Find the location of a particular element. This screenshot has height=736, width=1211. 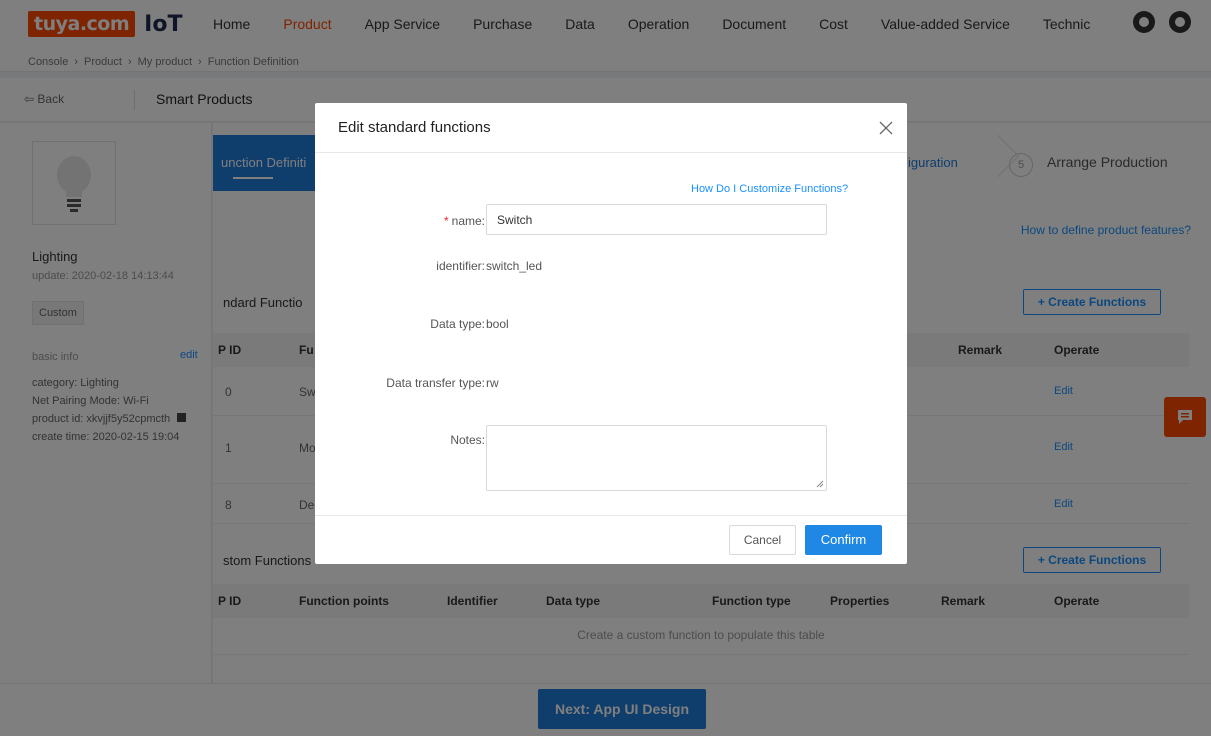

identifier-value: switch_led is located at coordinates (514, 266).